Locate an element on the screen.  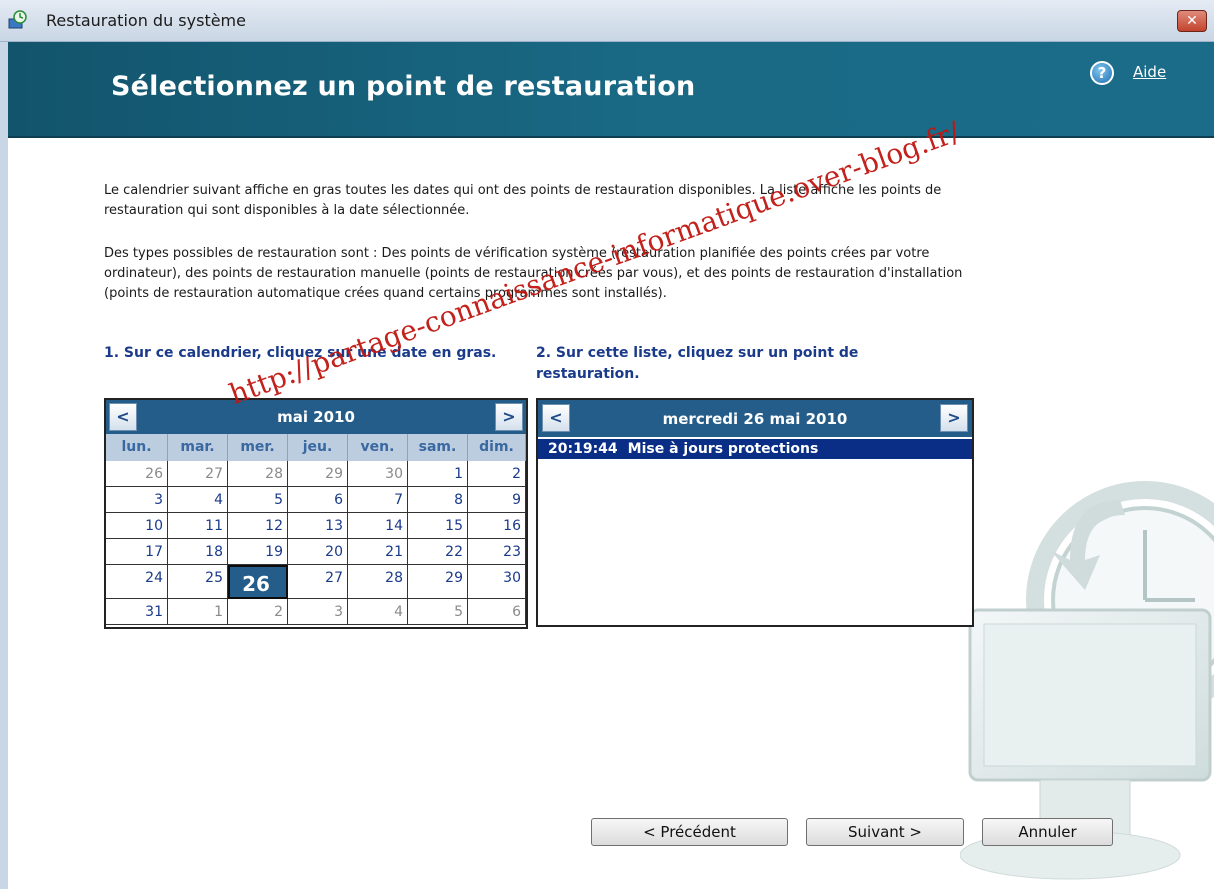
close-button: ✕ is located at coordinates (1192, 21).